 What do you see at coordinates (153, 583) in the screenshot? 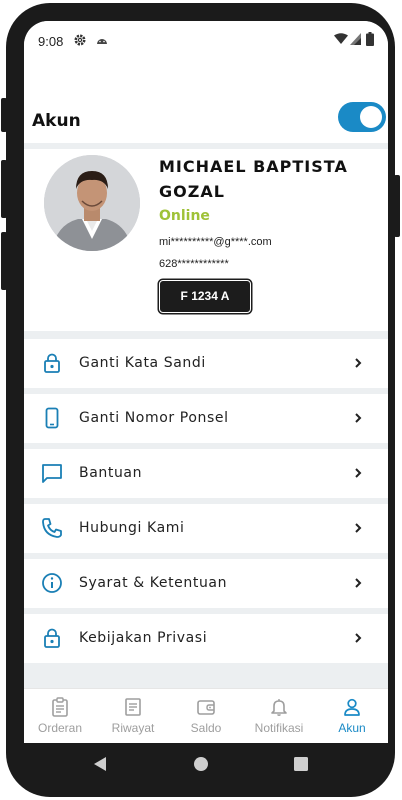
I see `menu-label: Syarat & Ketentuan` at bounding box center [153, 583].